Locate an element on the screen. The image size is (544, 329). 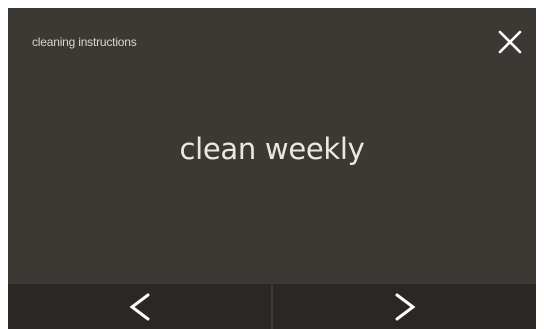
close-icon is located at coordinates (510, 42).